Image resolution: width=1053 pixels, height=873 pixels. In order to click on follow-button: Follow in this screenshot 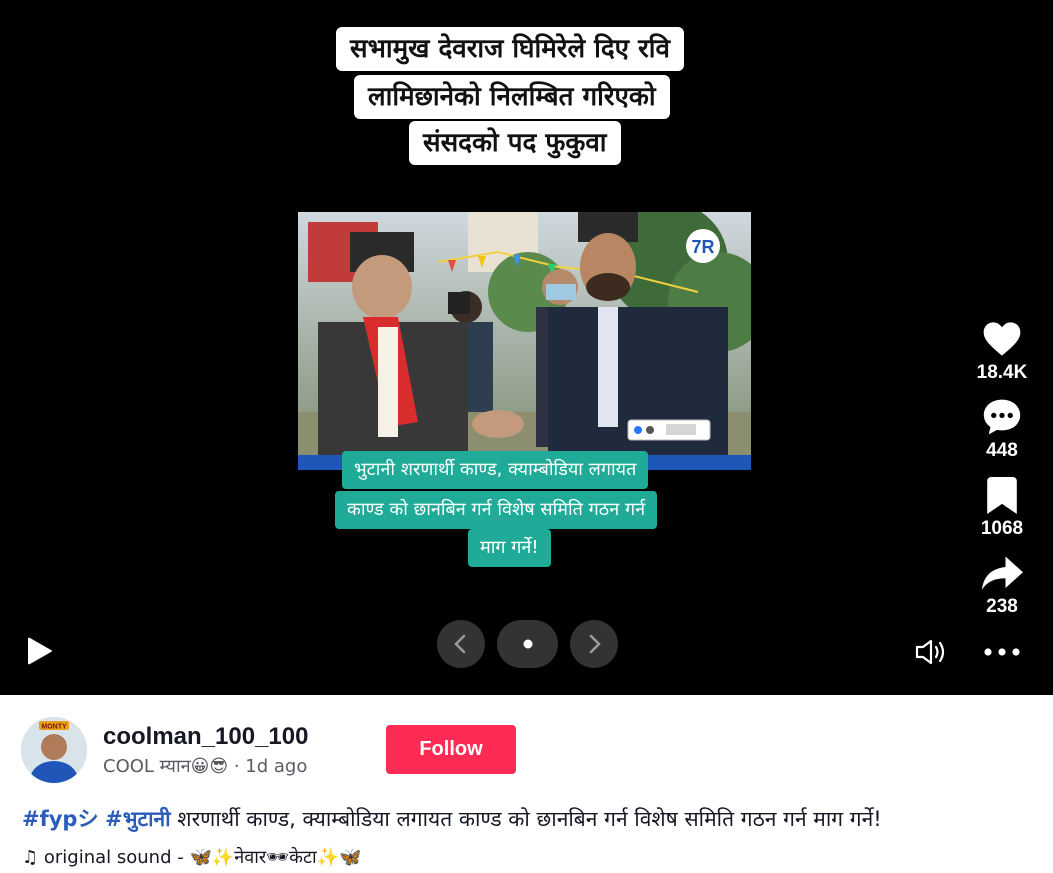, I will do `click(451, 749)`.